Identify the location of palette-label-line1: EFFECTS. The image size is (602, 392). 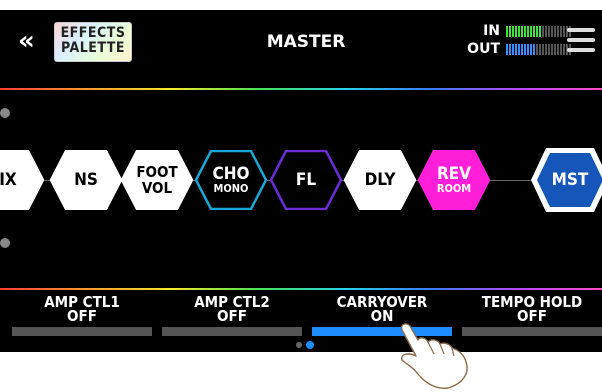
(93, 33).